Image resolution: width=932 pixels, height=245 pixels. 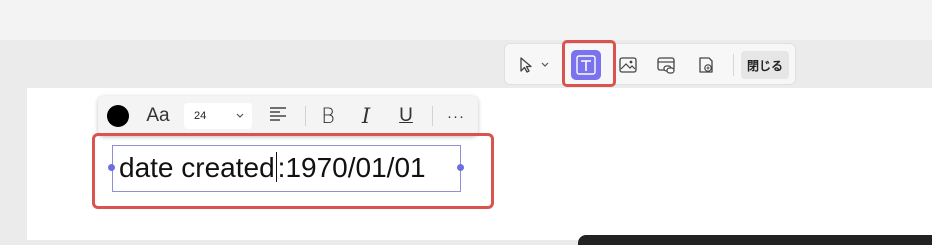 I want to click on align-button, so click(x=278, y=116).